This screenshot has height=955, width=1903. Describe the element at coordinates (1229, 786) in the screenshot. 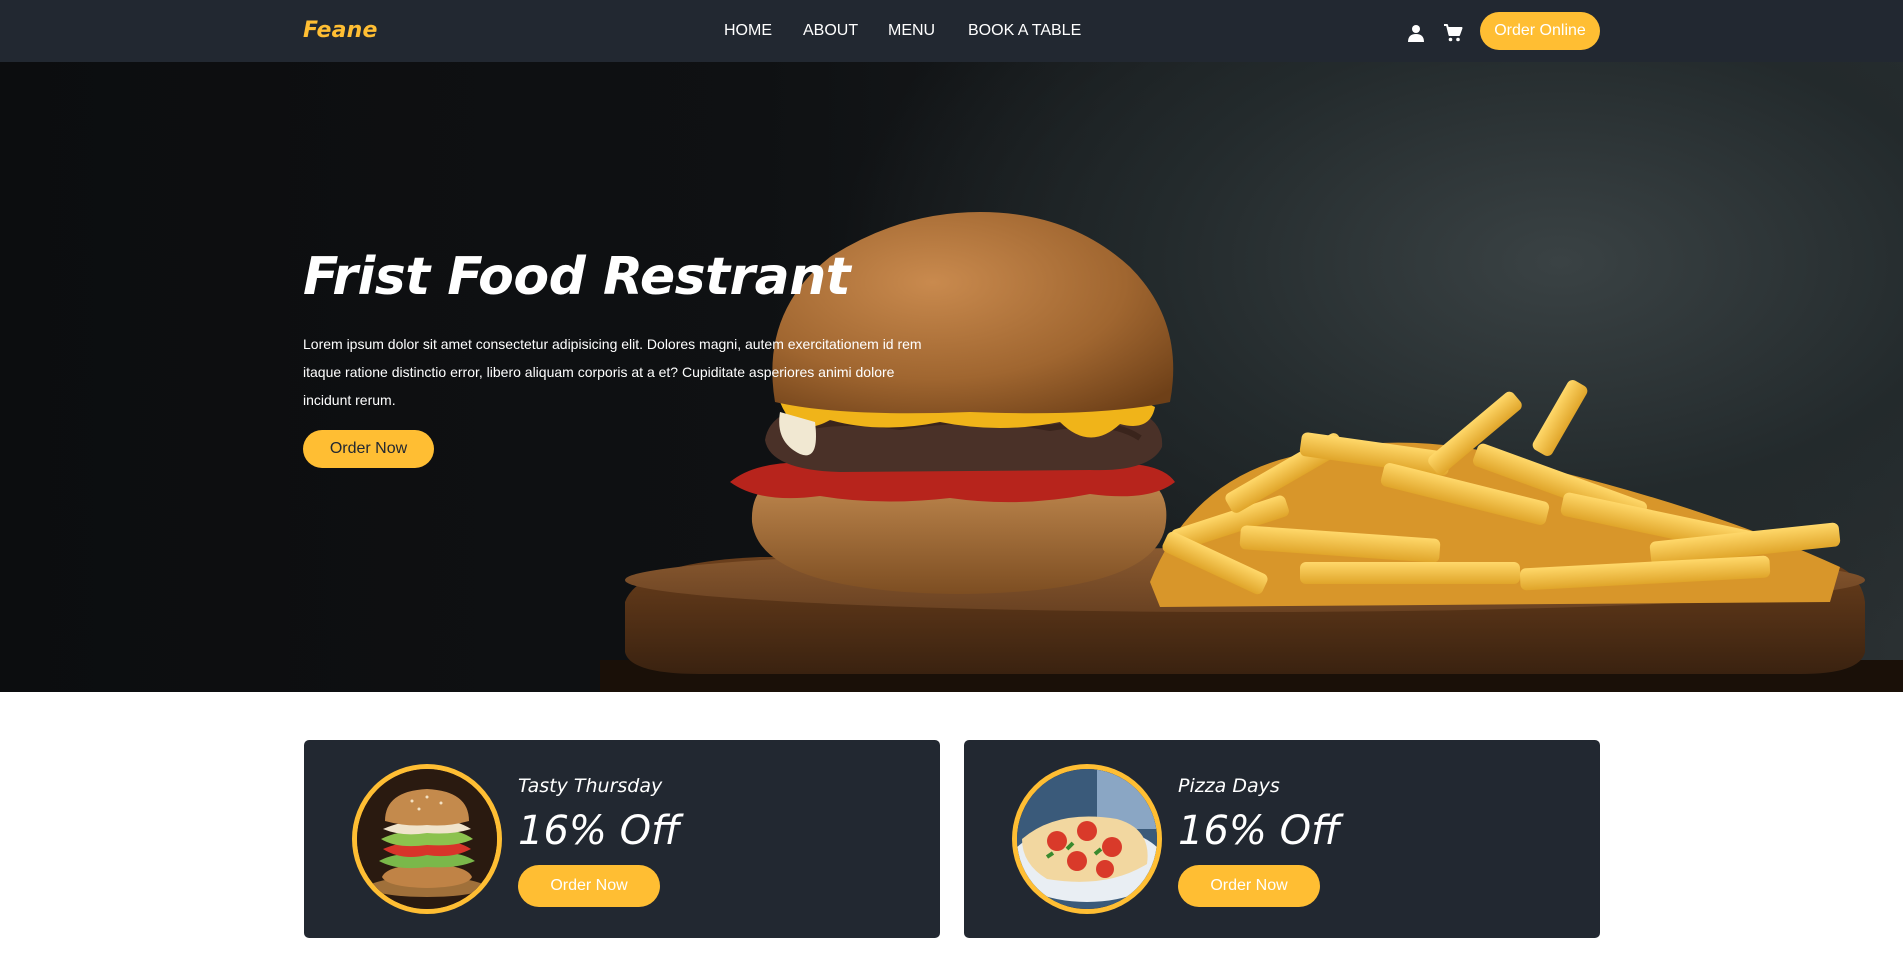

I see `offer-subtitle: Pizza Days` at that location.